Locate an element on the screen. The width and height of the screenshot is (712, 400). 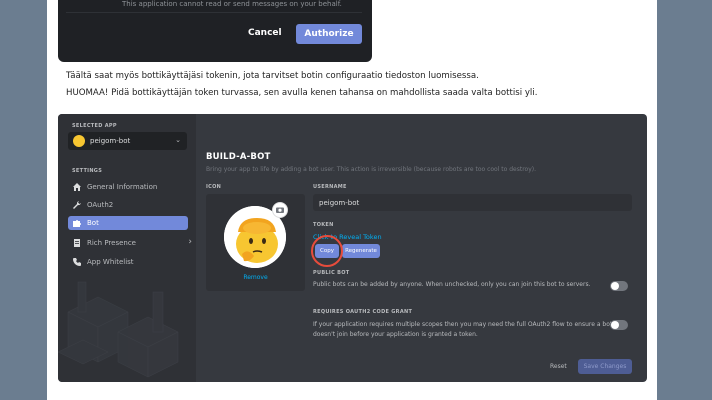
public-bot-toggle is located at coordinates (619, 286).